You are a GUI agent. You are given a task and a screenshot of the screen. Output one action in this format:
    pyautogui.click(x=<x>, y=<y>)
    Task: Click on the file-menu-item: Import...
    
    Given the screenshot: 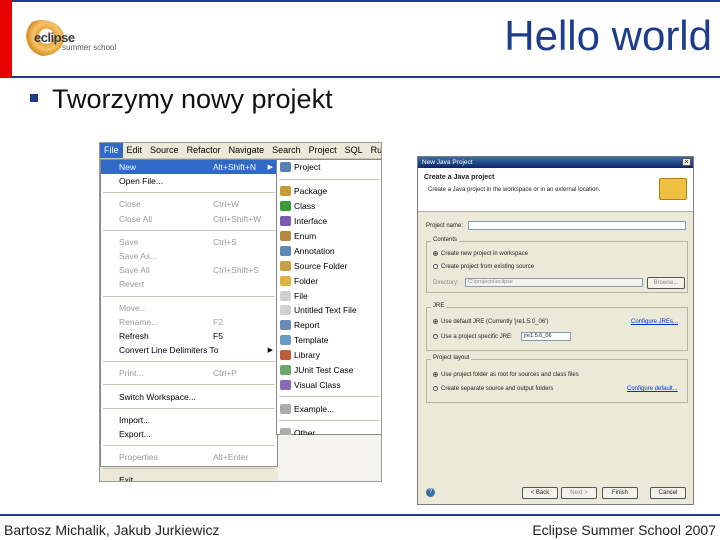 What is the action you would take?
    pyautogui.click(x=189, y=420)
    